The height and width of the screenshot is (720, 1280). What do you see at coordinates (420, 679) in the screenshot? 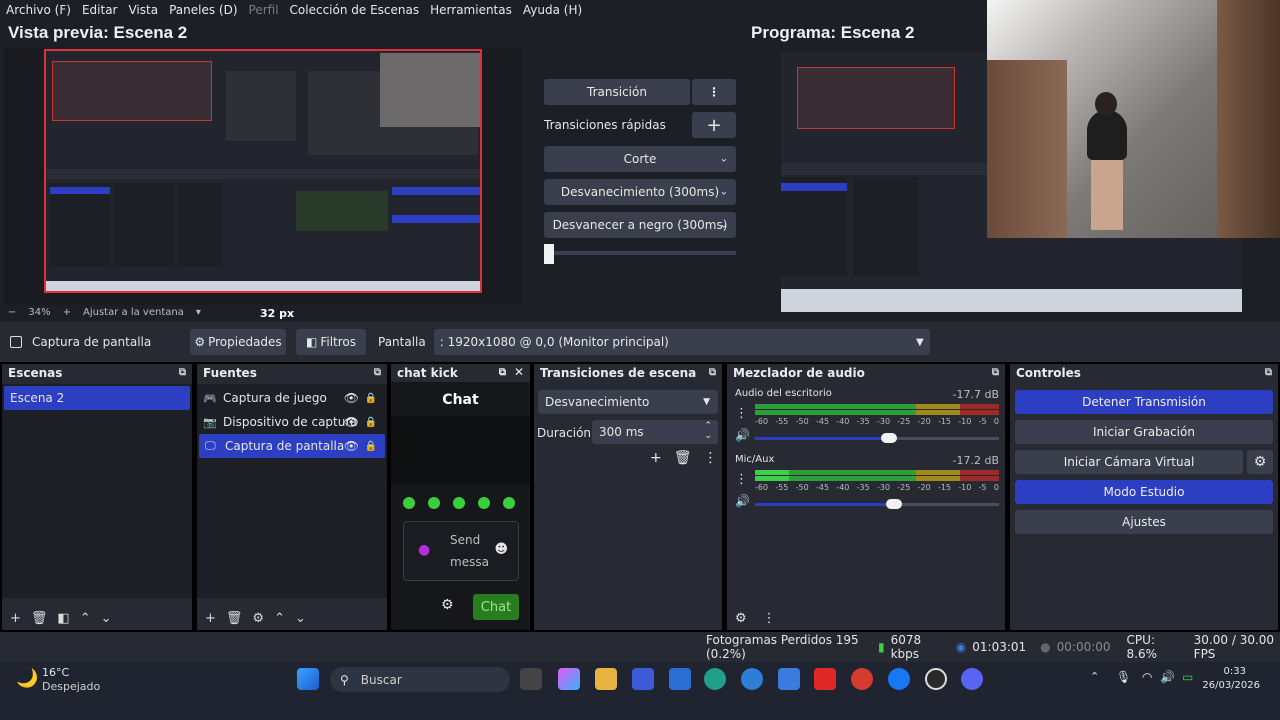
I see `search-box: ⚲ Buscar` at bounding box center [420, 679].